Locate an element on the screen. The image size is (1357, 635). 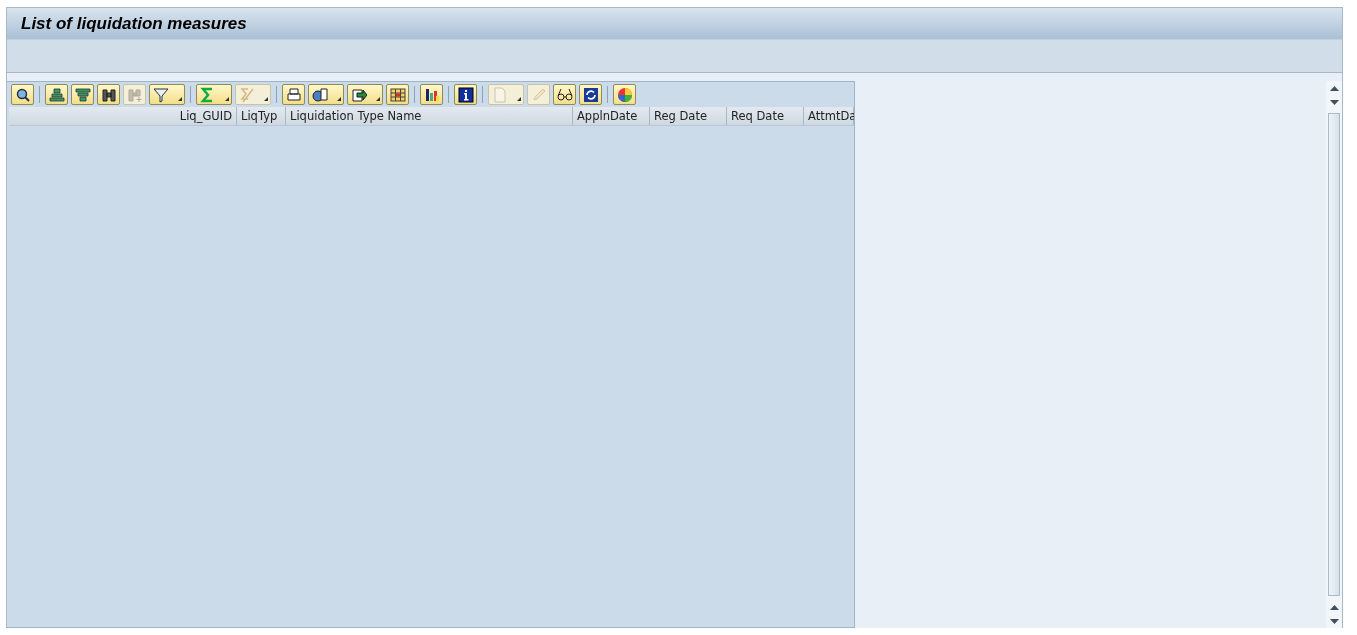
column-header: Liquidation Type Name is located at coordinates (429, 116).